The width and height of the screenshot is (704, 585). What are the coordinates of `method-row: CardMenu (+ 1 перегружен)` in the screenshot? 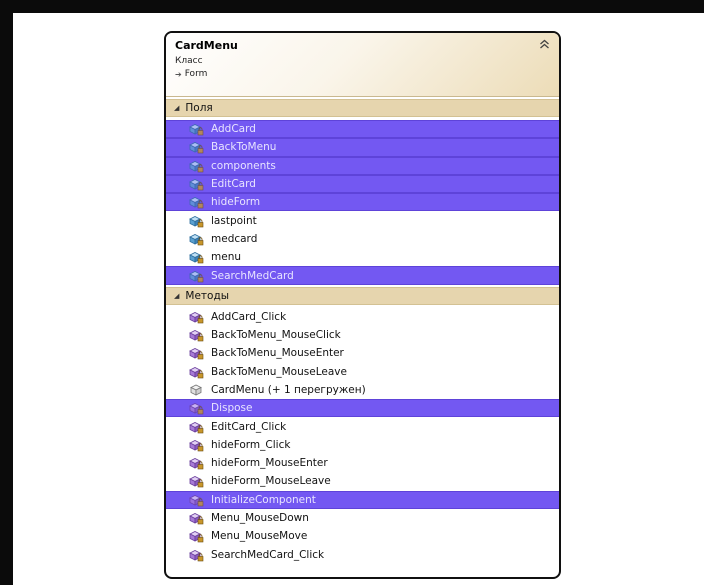 It's located at (362, 390).